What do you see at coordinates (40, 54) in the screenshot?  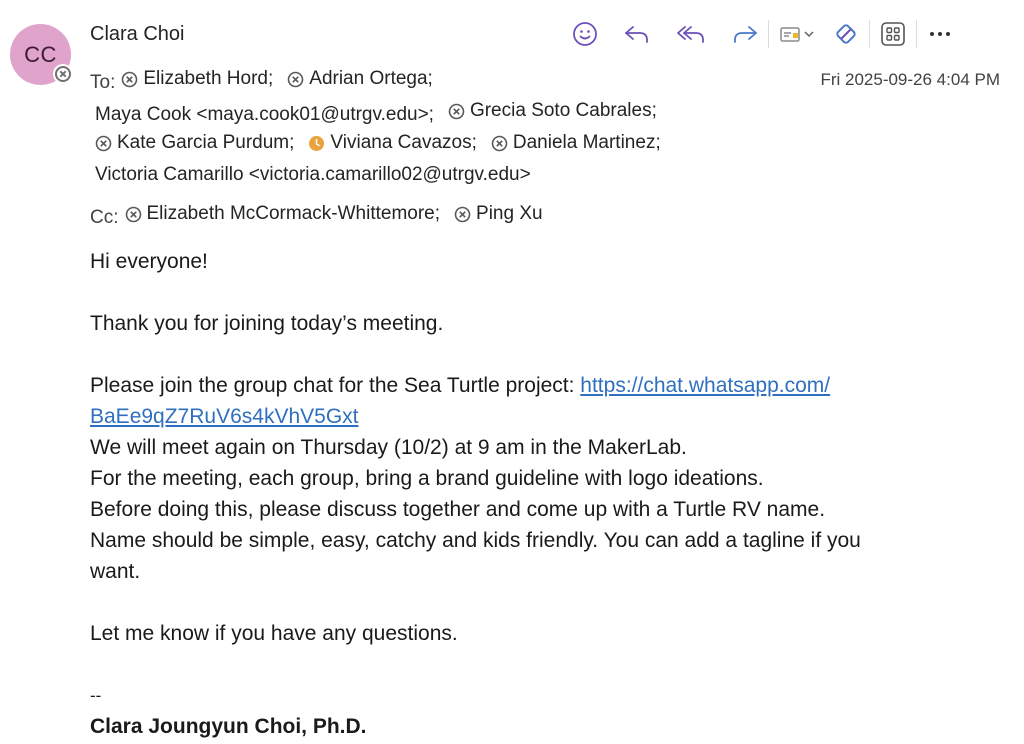 I see `avatar-initials: CC` at bounding box center [40, 54].